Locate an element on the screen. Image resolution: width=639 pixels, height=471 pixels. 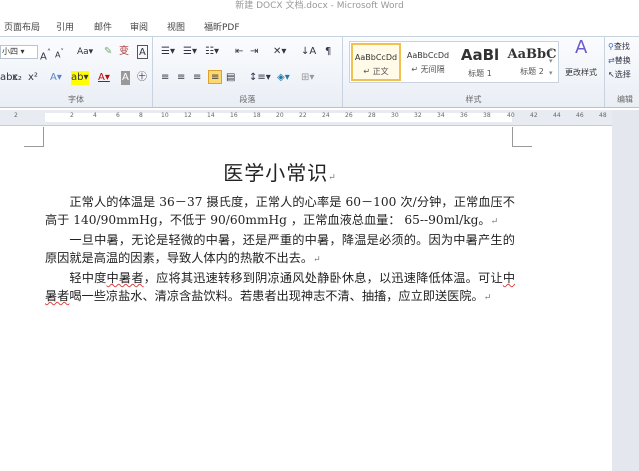
align-center-icon: ≡ is located at coordinates (181, 78).